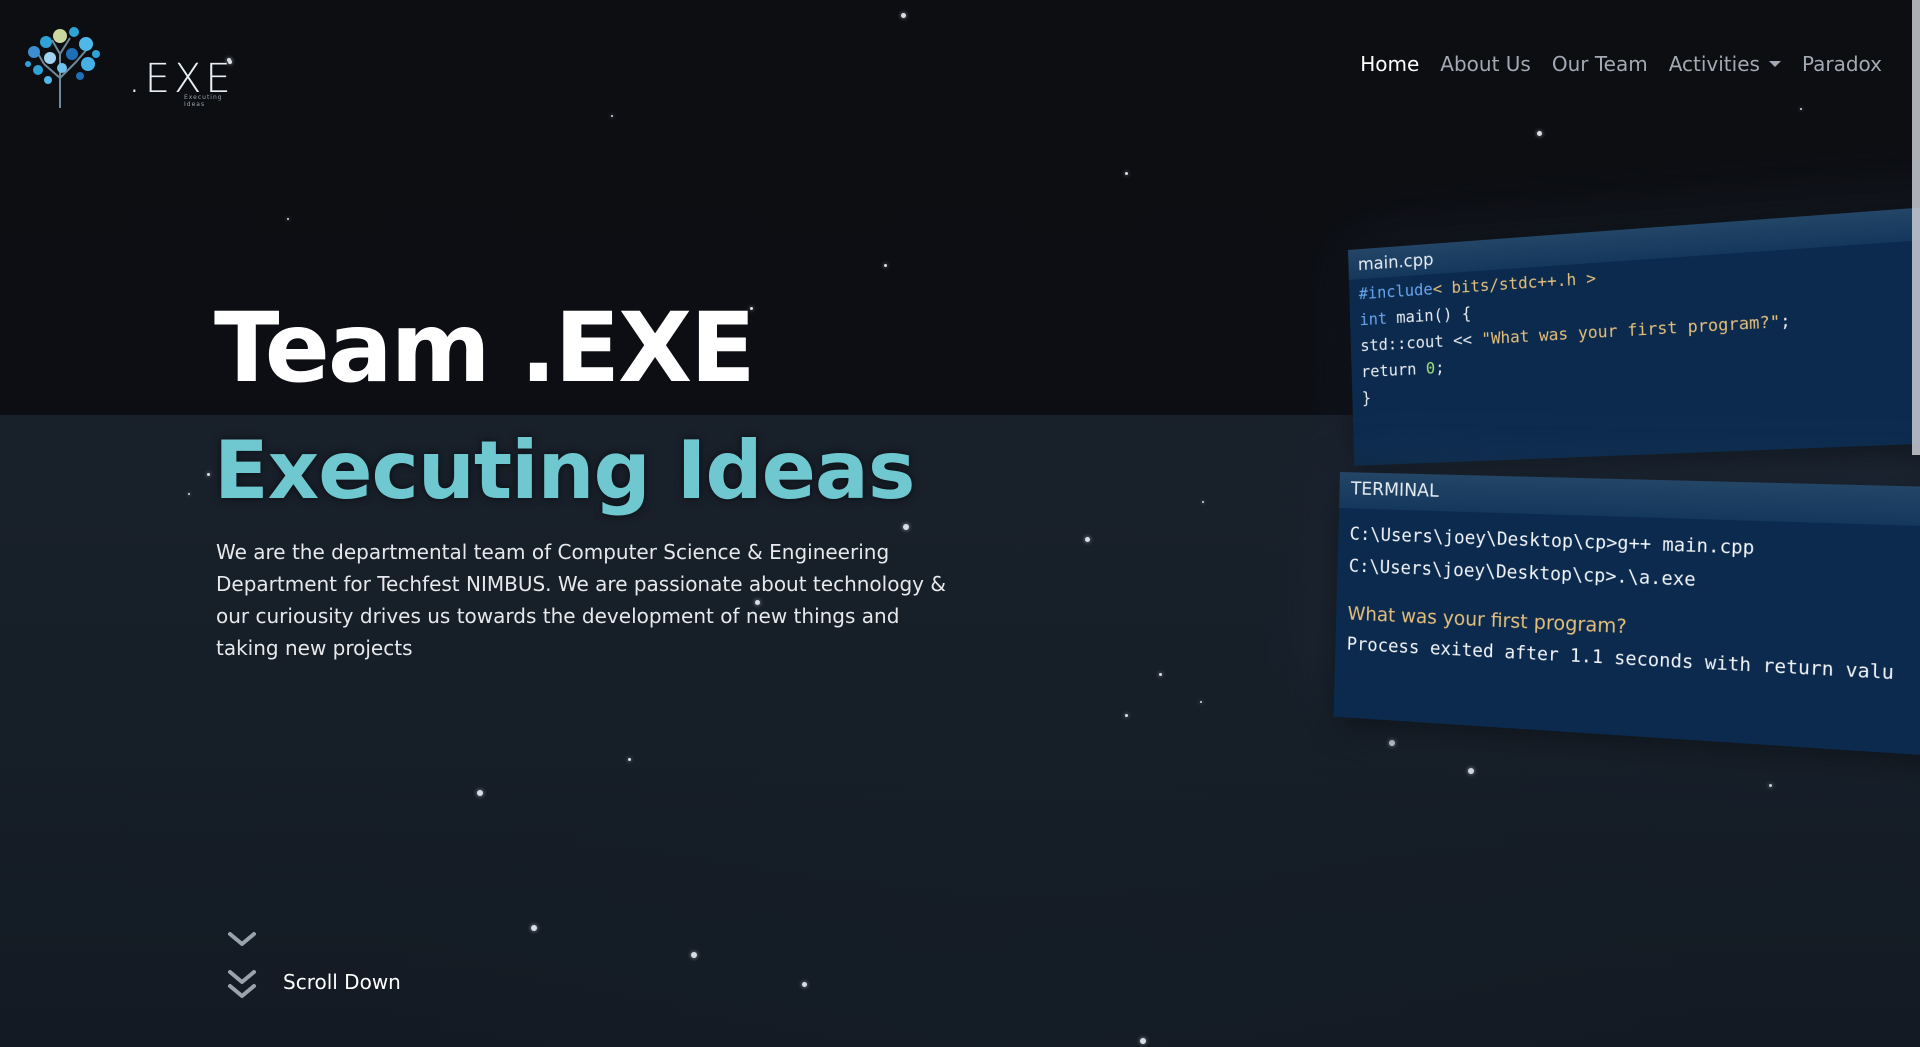 The width and height of the screenshot is (1920, 1047). I want to click on site-logo: .EXE Executing Ideas, so click(129, 64).